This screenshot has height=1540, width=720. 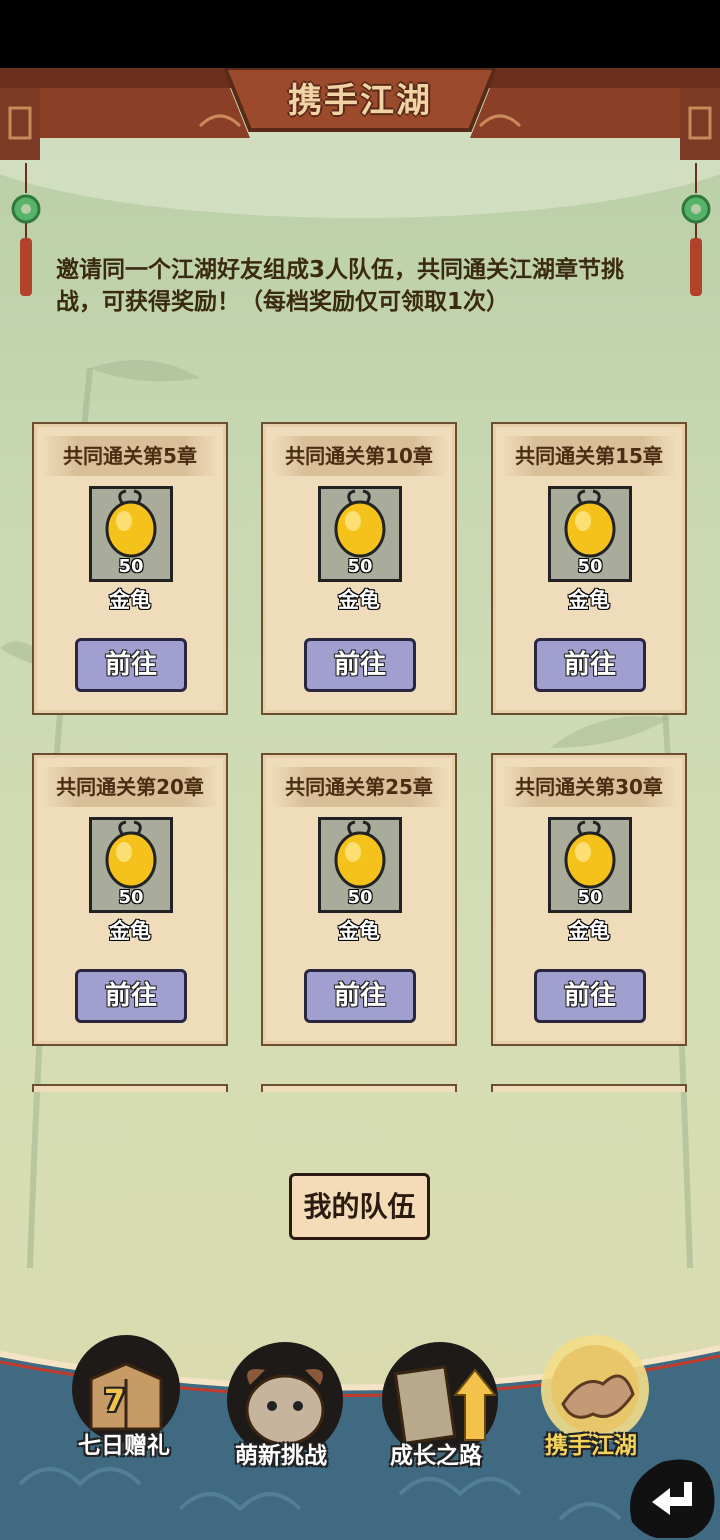 I want to click on tab-newbie-challenge: 萌新挑战, so click(x=285, y=1438).